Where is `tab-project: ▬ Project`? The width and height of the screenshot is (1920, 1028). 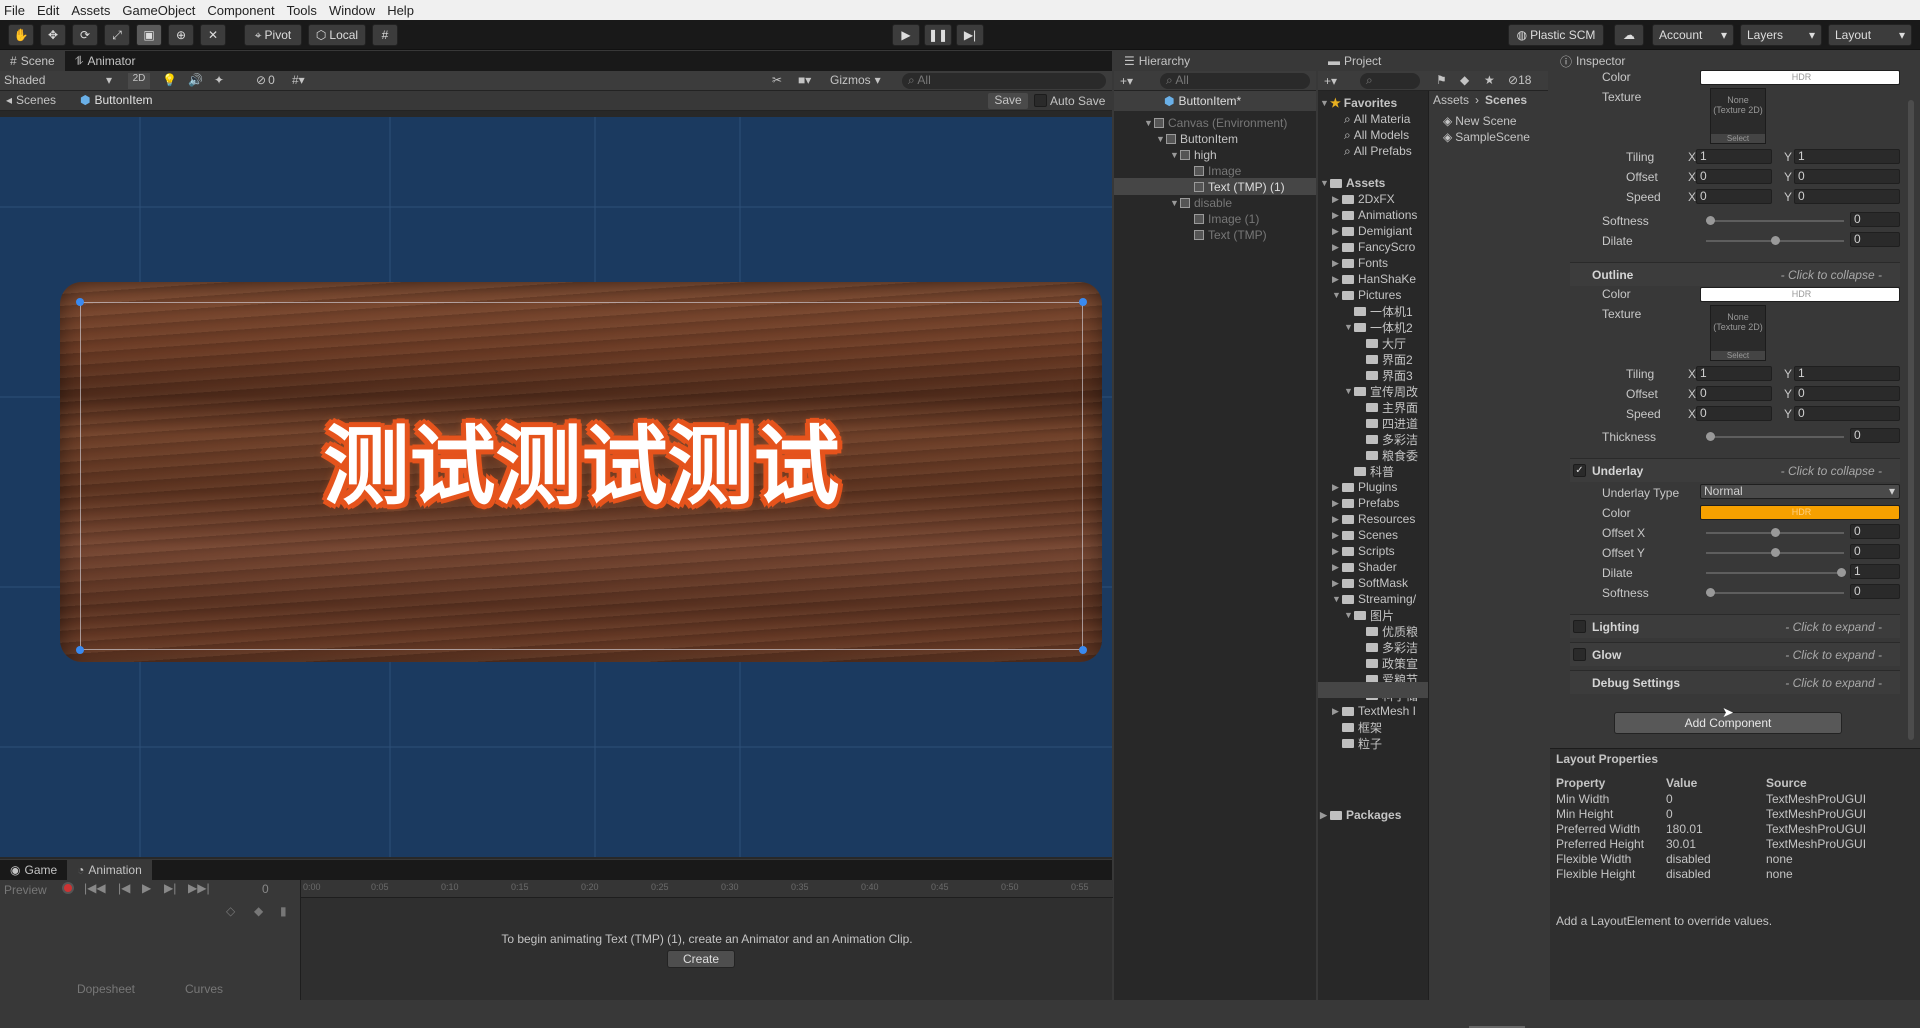 tab-project: ▬ Project is located at coordinates (1433, 61).